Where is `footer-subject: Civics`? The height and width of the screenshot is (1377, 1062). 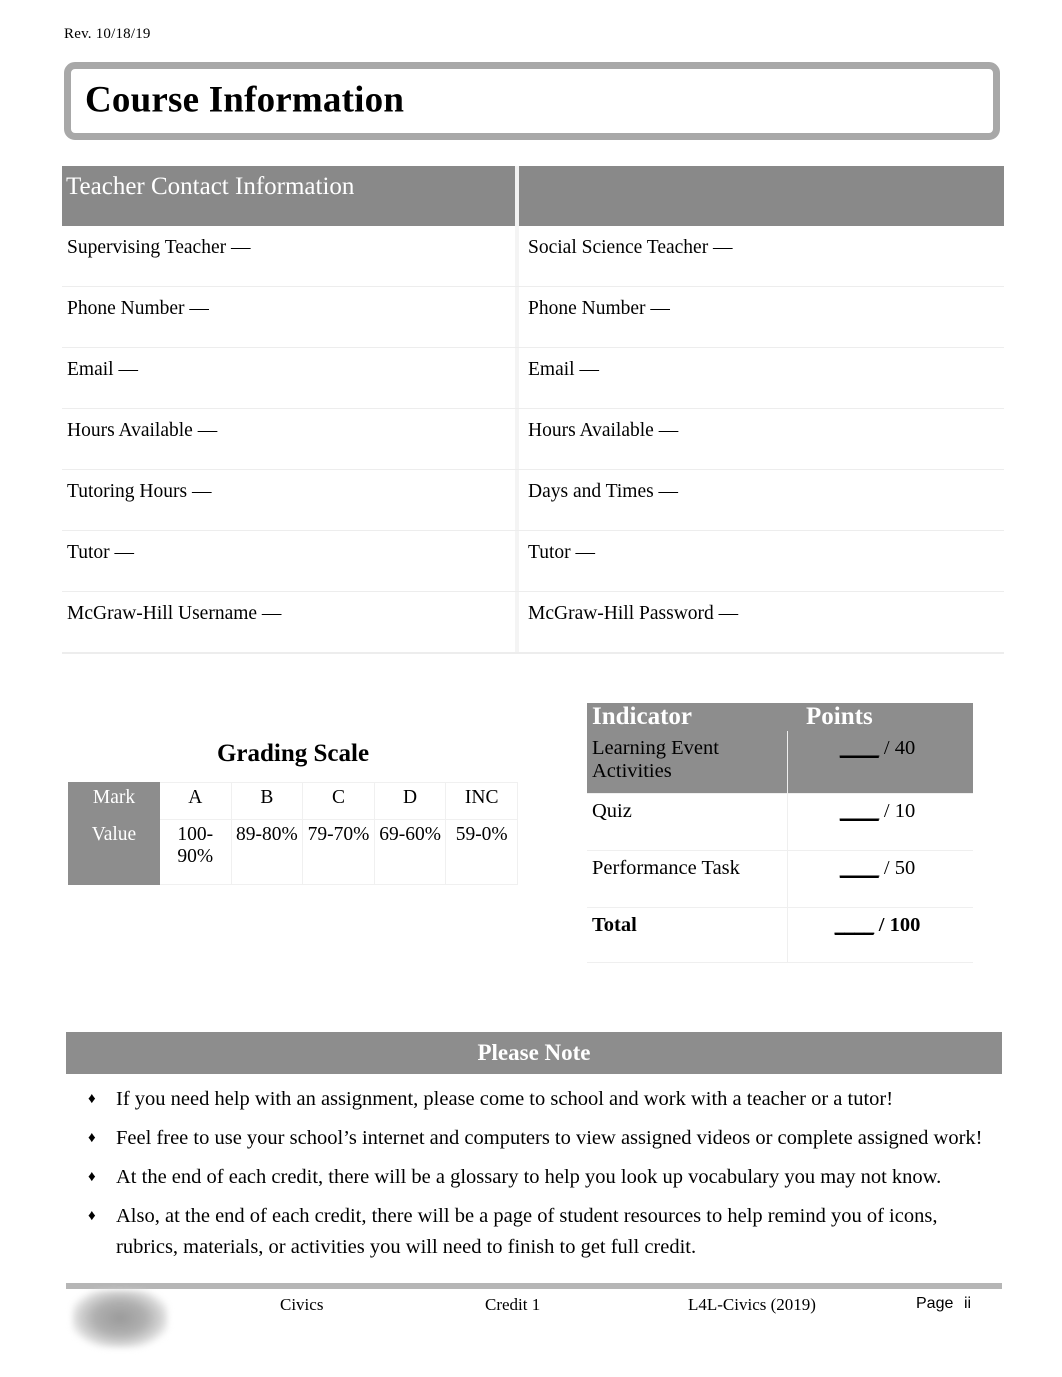 footer-subject: Civics is located at coordinates (302, 1304).